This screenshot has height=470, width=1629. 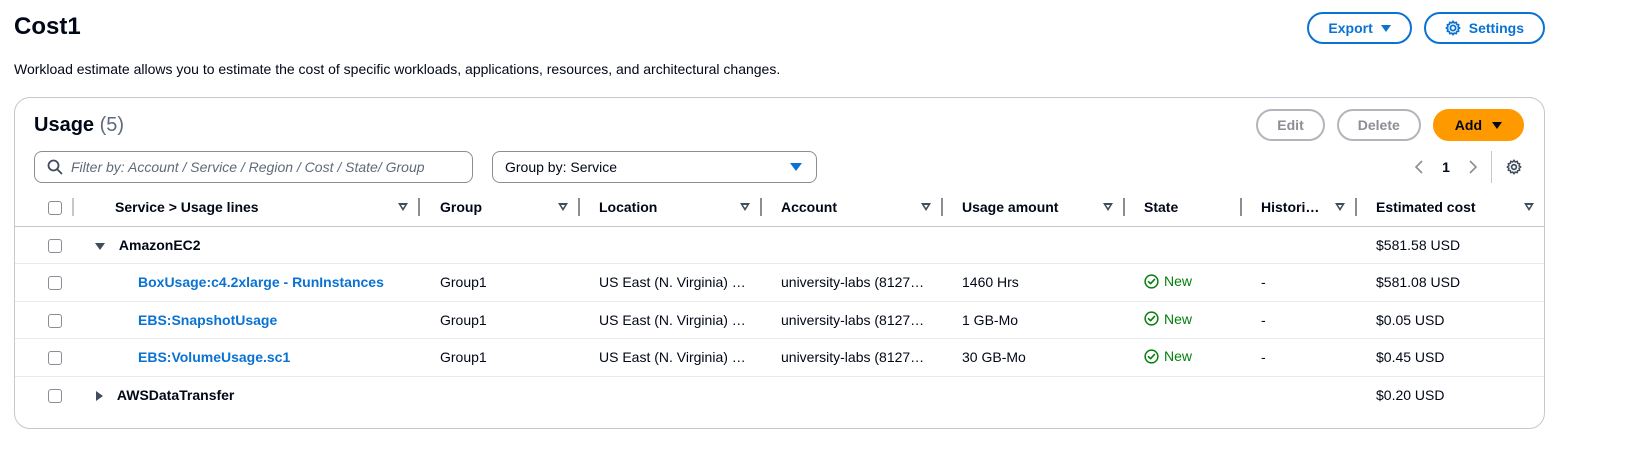 I want to click on export-button: Export, so click(x=1359, y=28).